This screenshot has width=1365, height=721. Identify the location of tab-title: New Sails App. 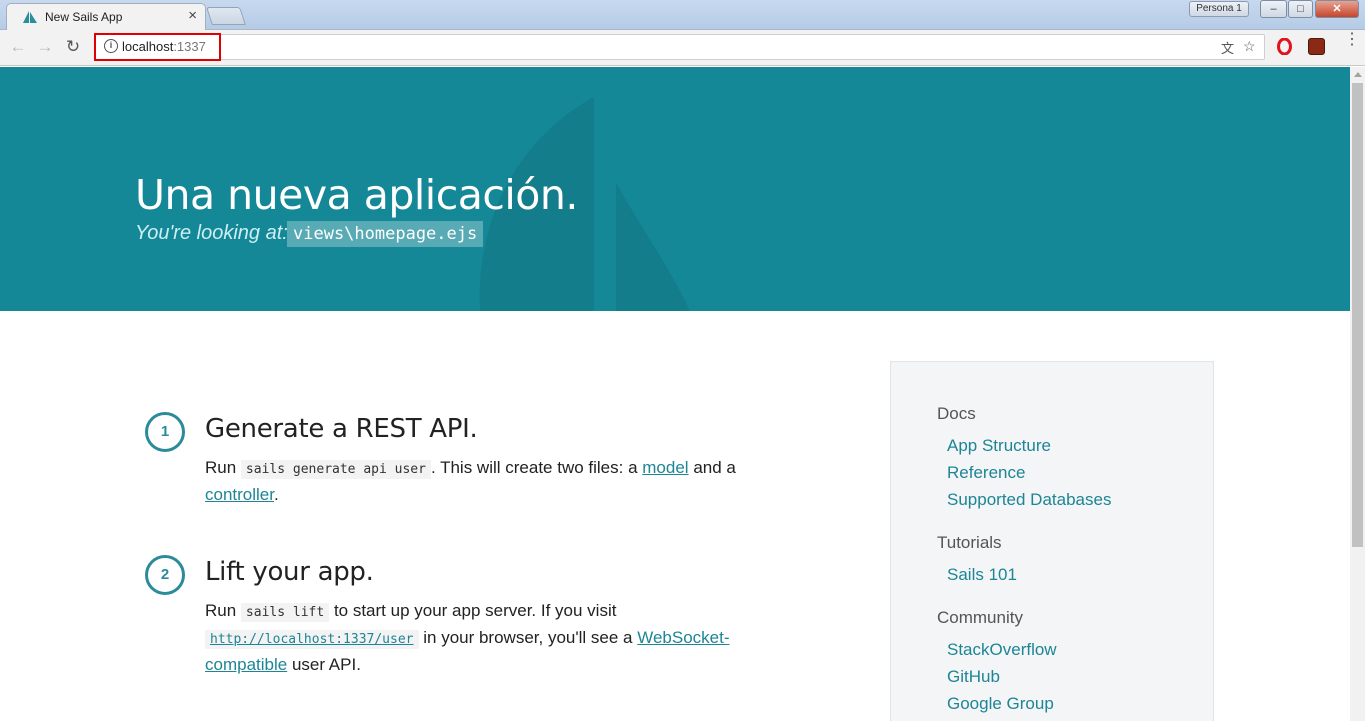
(84, 17).